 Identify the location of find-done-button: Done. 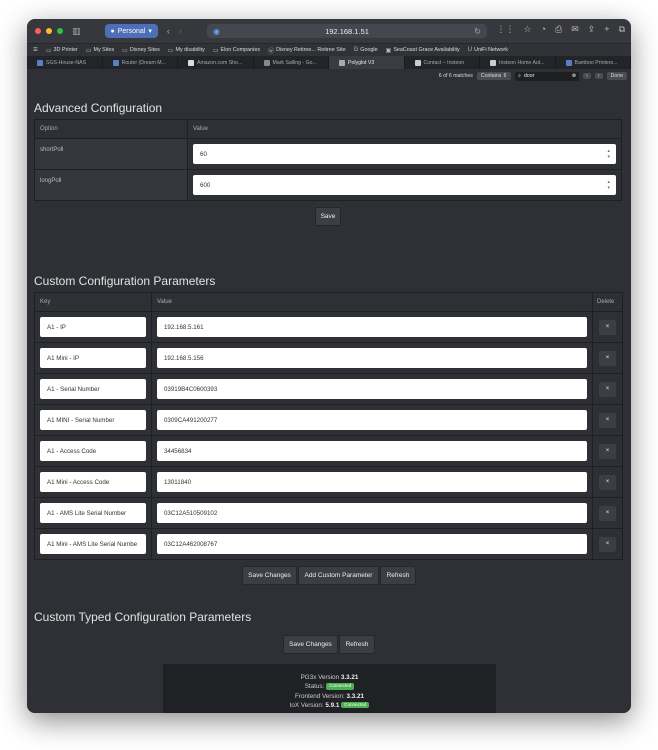
(616, 76).